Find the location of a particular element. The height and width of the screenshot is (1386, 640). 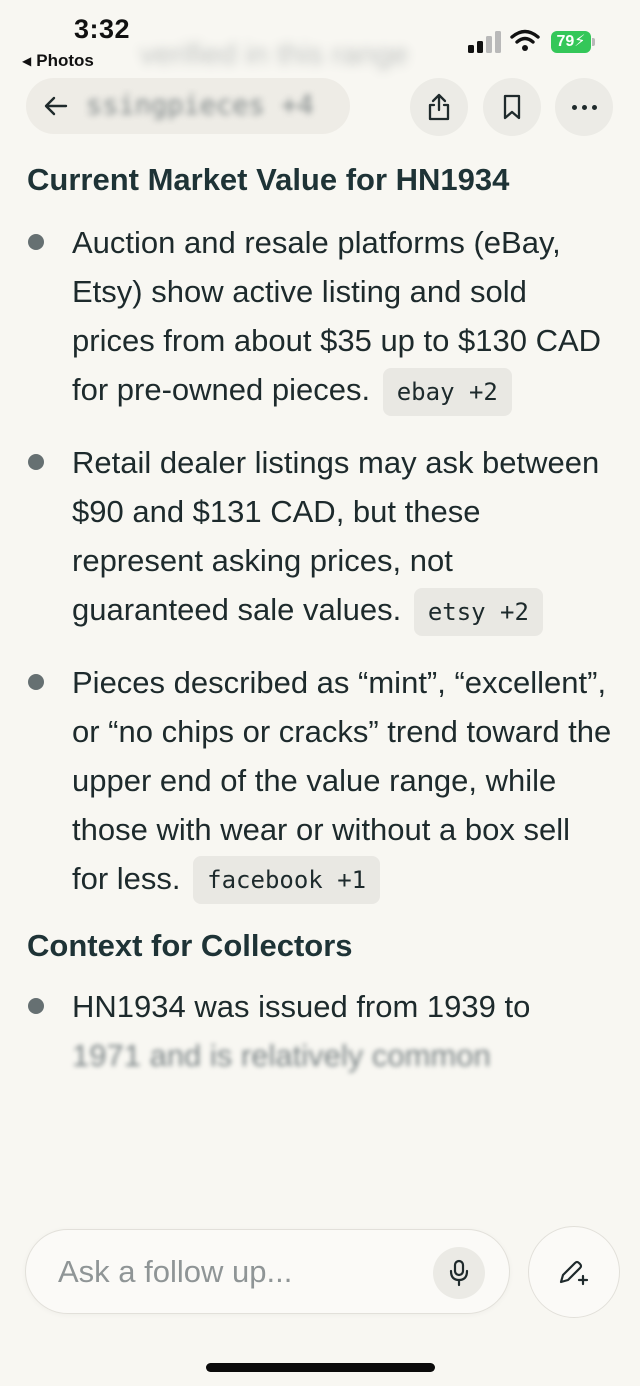

battery-cap is located at coordinates (593, 42).